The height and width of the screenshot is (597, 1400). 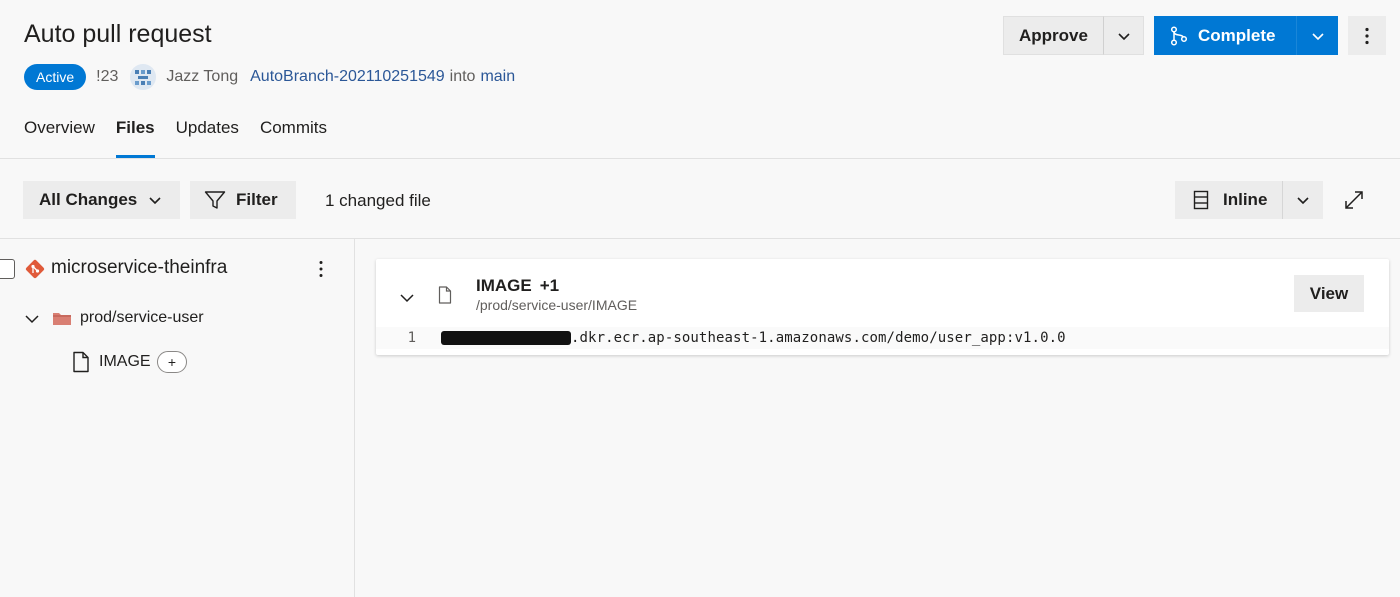 I want to click on author-name: Jazz Tong, so click(x=202, y=77).